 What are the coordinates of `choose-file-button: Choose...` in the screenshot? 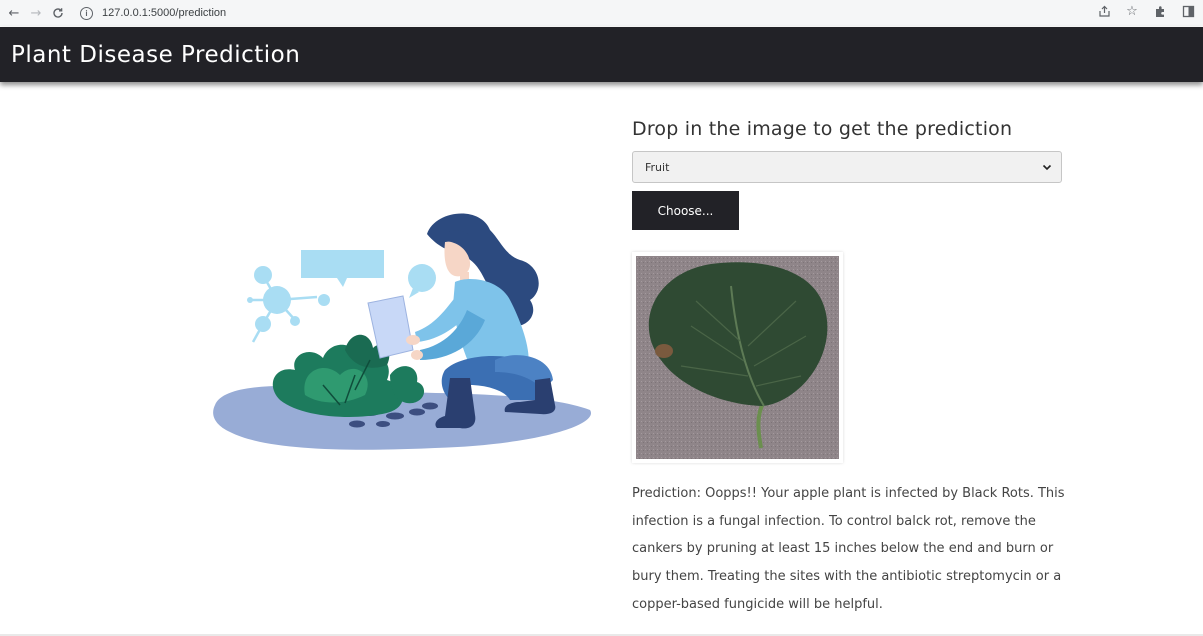 It's located at (685, 210).